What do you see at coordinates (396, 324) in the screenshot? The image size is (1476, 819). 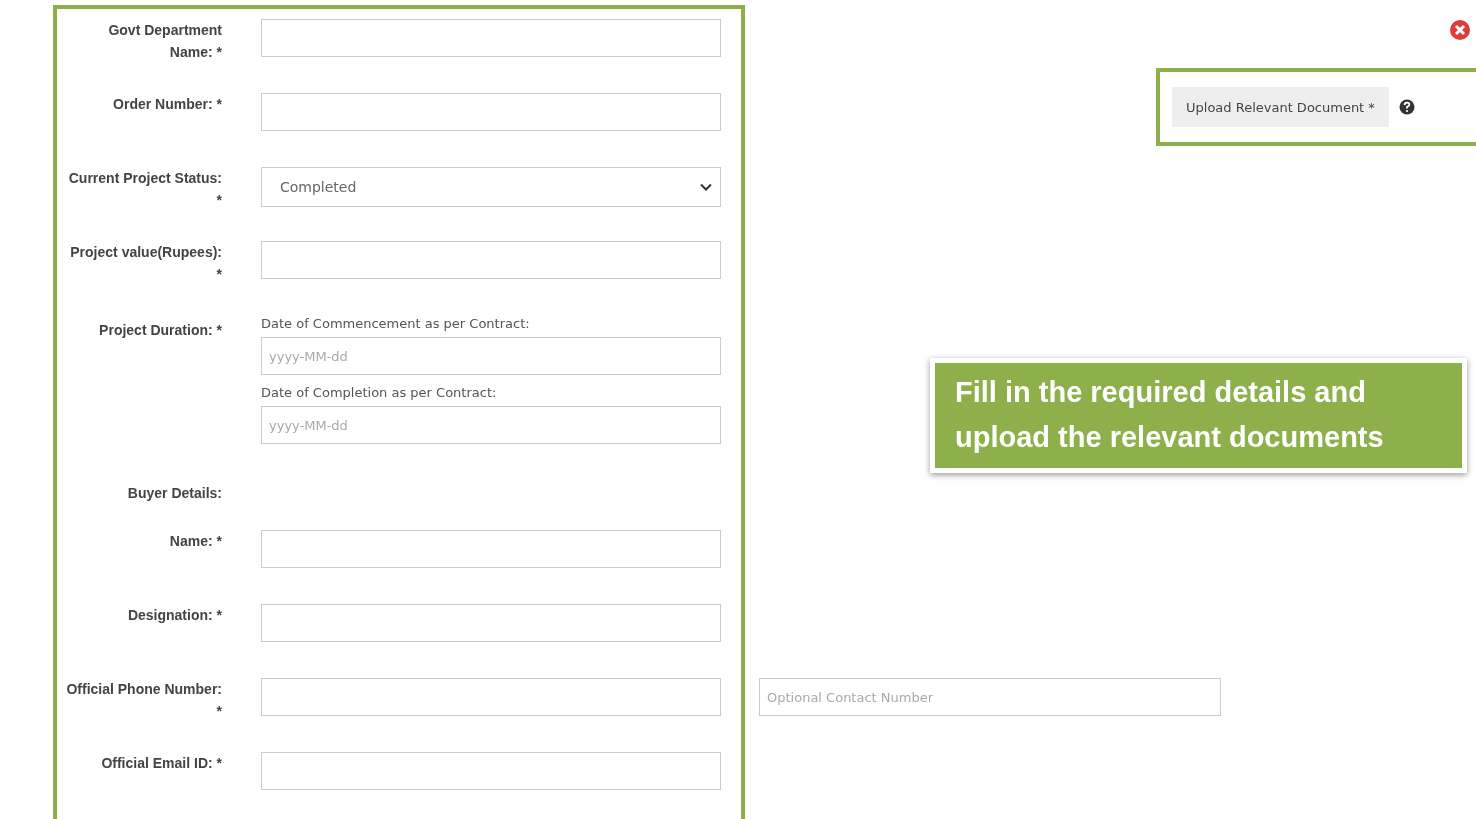 I see `date-caption: Date of Commencement as per Contract:` at bounding box center [396, 324].